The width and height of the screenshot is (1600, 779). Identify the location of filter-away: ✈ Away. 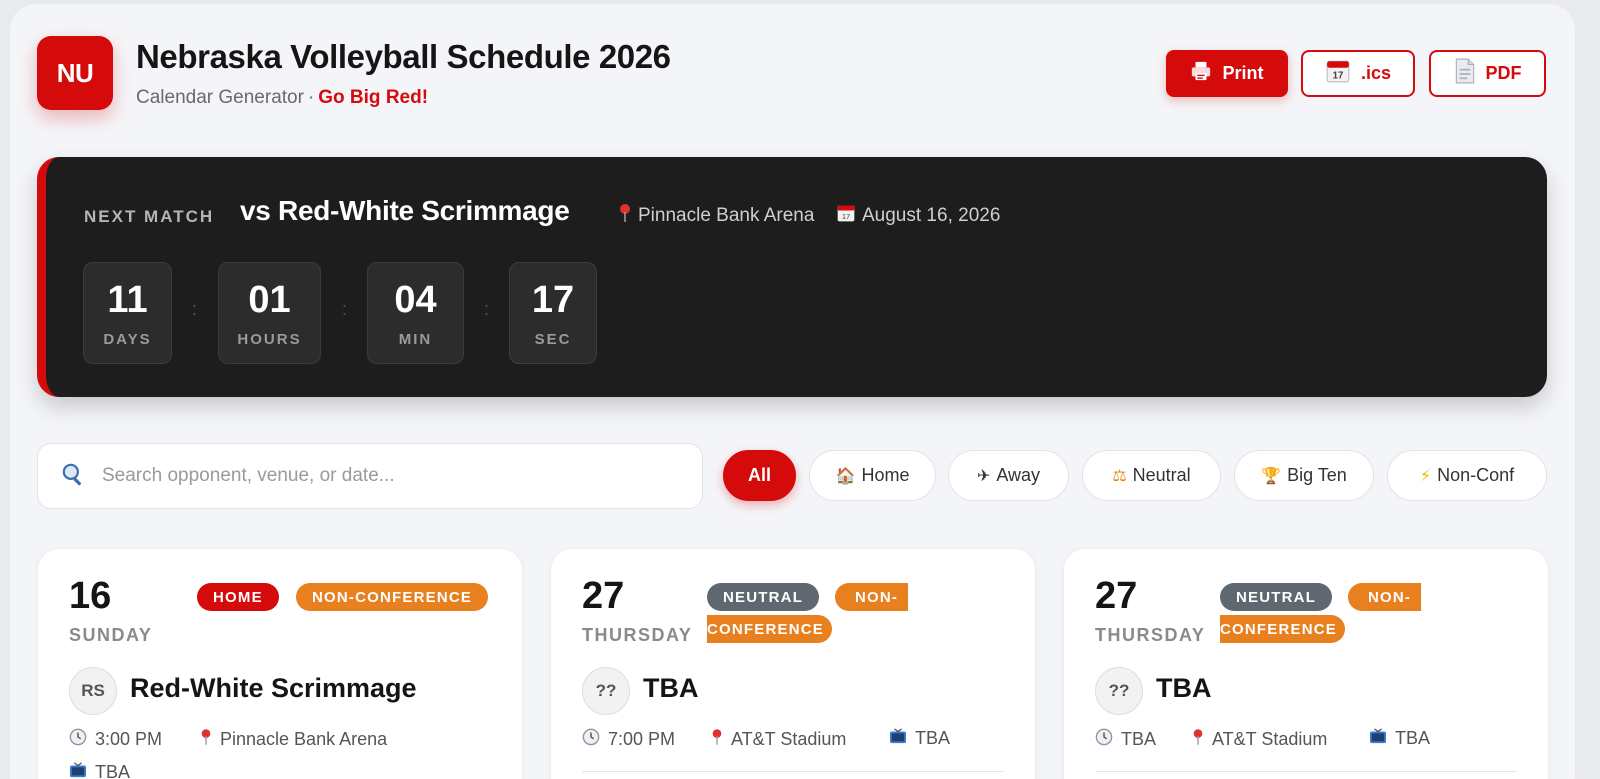
(1008, 475).